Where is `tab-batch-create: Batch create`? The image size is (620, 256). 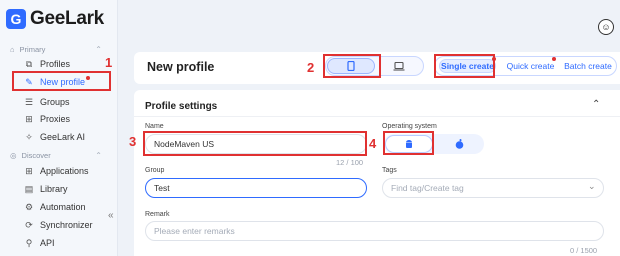 tab-batch-create: Batch create is located at coordinates (588, 66).